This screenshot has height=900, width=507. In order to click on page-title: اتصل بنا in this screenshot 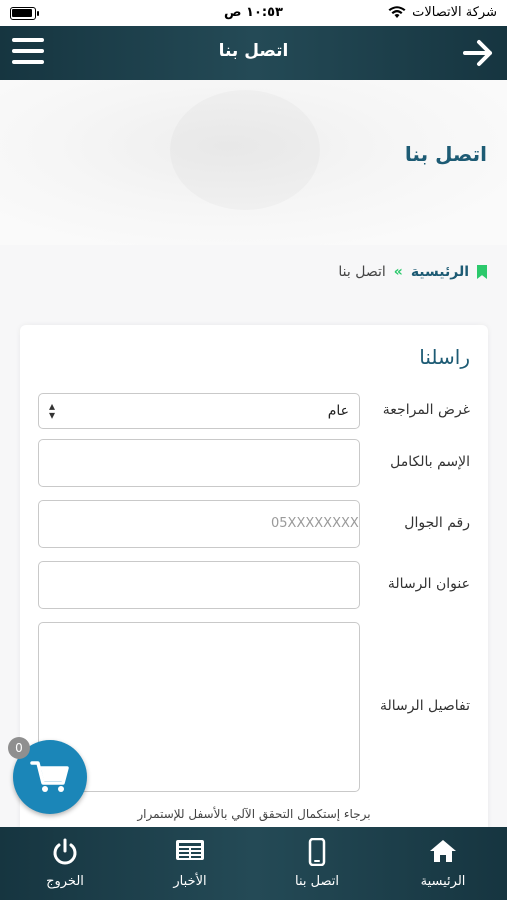, I will do `click(445, 154)`.